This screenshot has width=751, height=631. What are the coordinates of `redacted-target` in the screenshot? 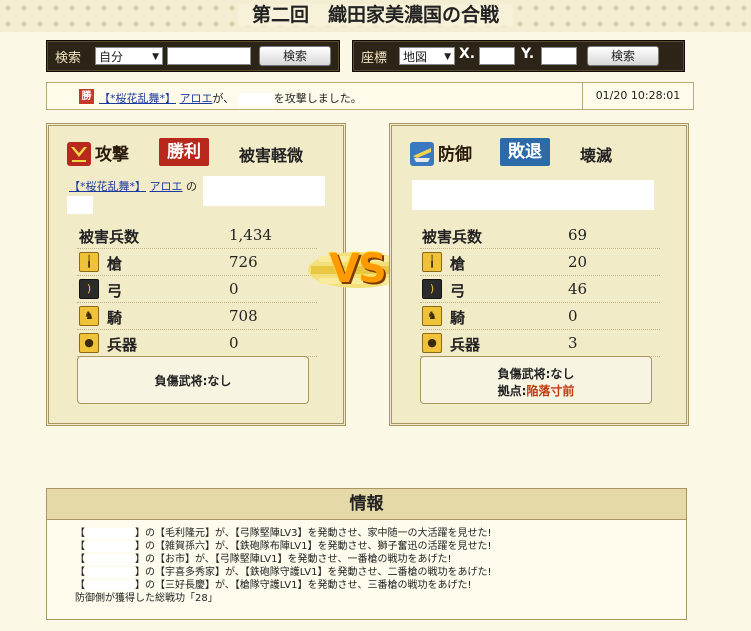 It's located at (255, 99).